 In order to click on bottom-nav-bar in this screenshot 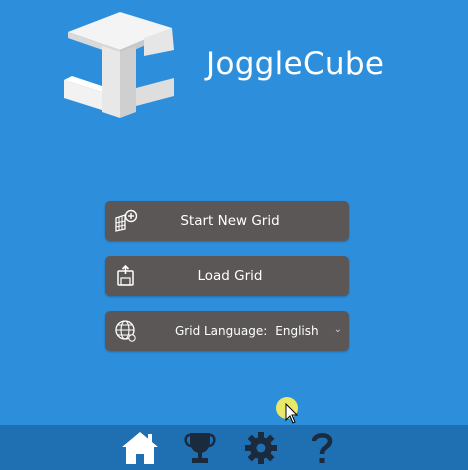, I will do `click(234, 447)`.